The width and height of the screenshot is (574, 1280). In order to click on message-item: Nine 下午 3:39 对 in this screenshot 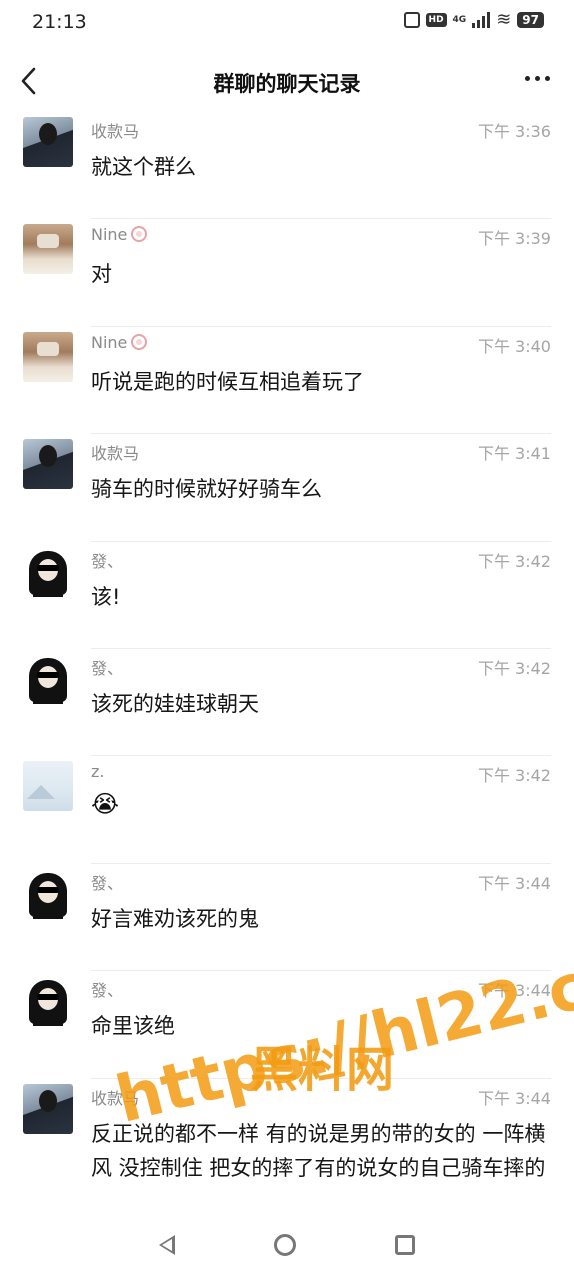, I will do `click(287, 273)`.